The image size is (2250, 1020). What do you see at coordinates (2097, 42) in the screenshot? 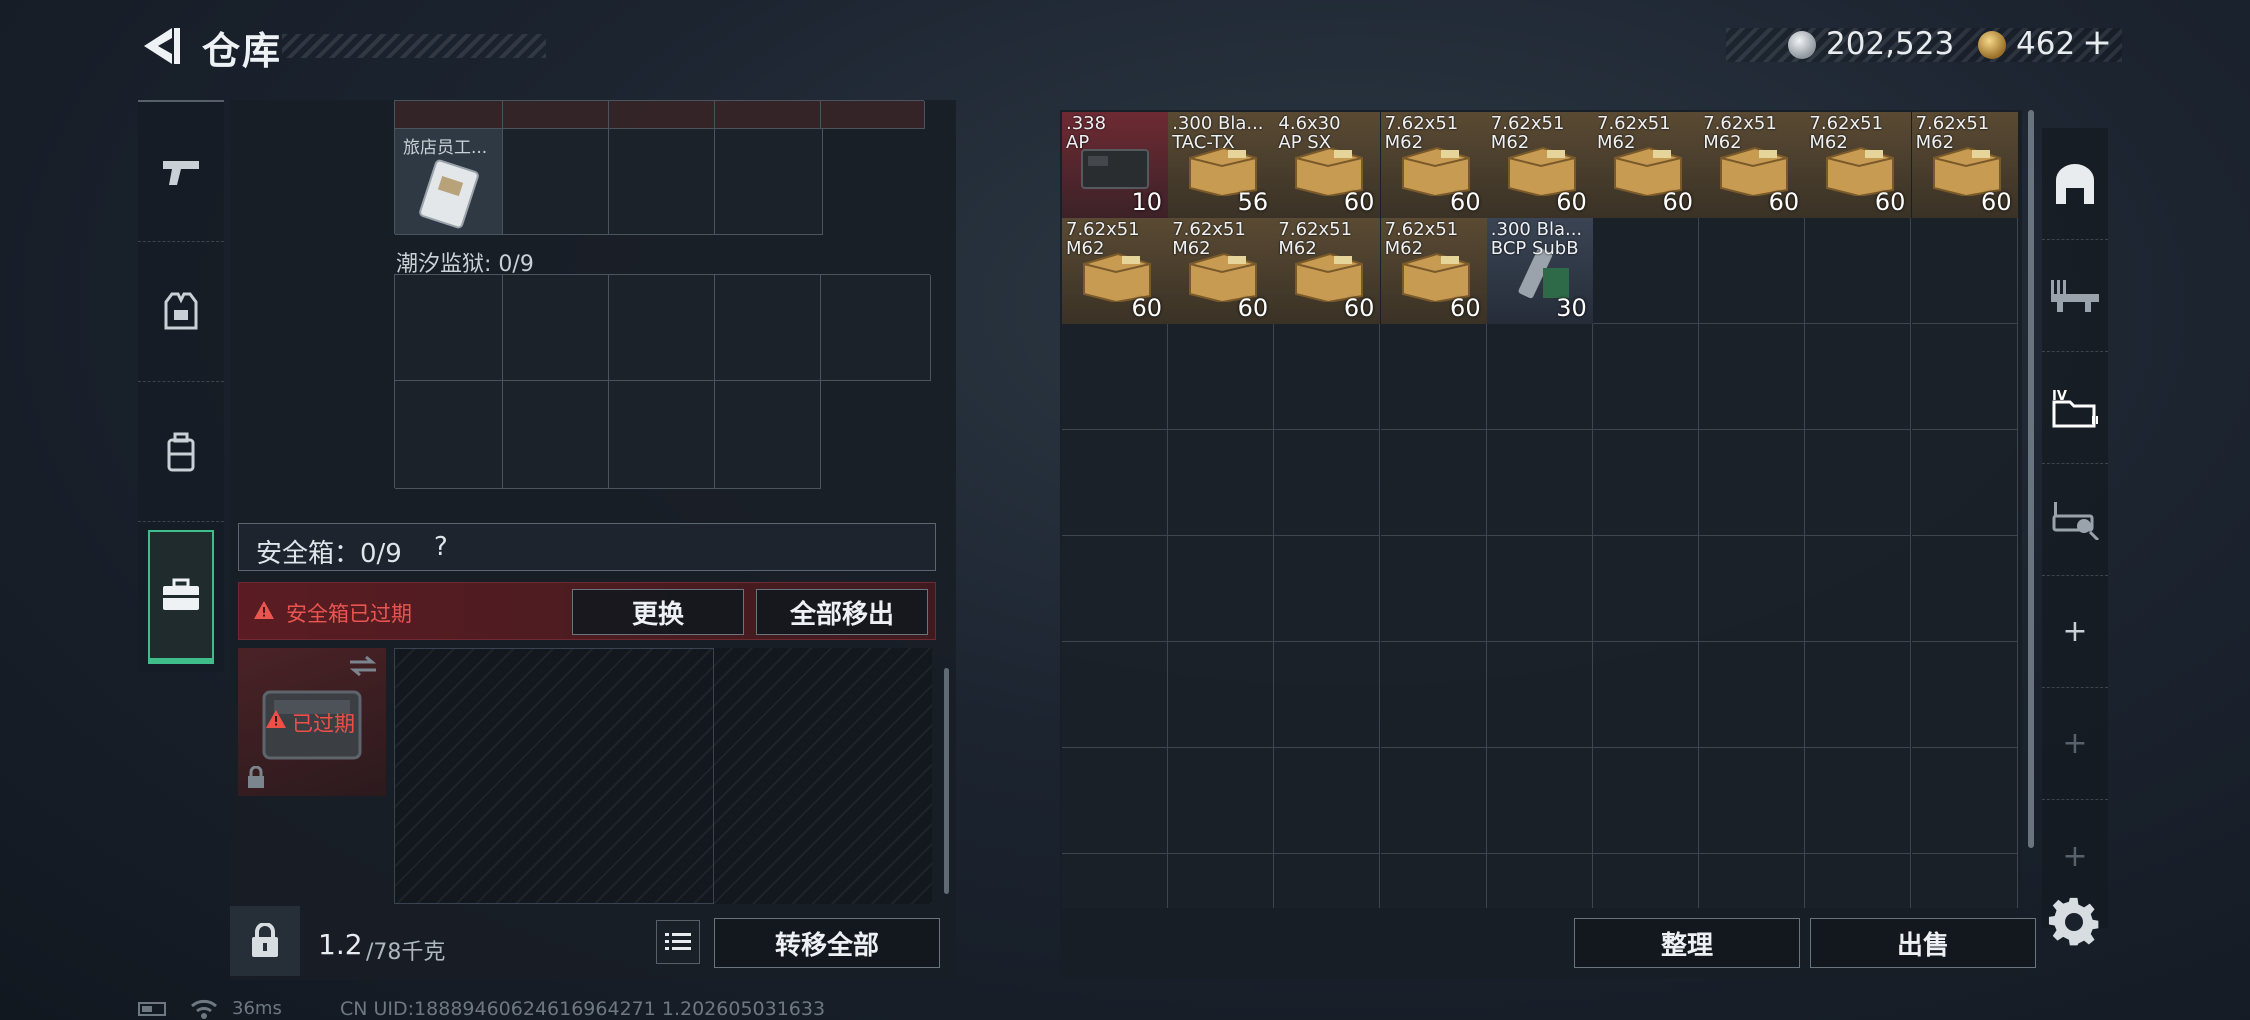
I see `add-currency-button: +` at bounding box center [2097, 42].